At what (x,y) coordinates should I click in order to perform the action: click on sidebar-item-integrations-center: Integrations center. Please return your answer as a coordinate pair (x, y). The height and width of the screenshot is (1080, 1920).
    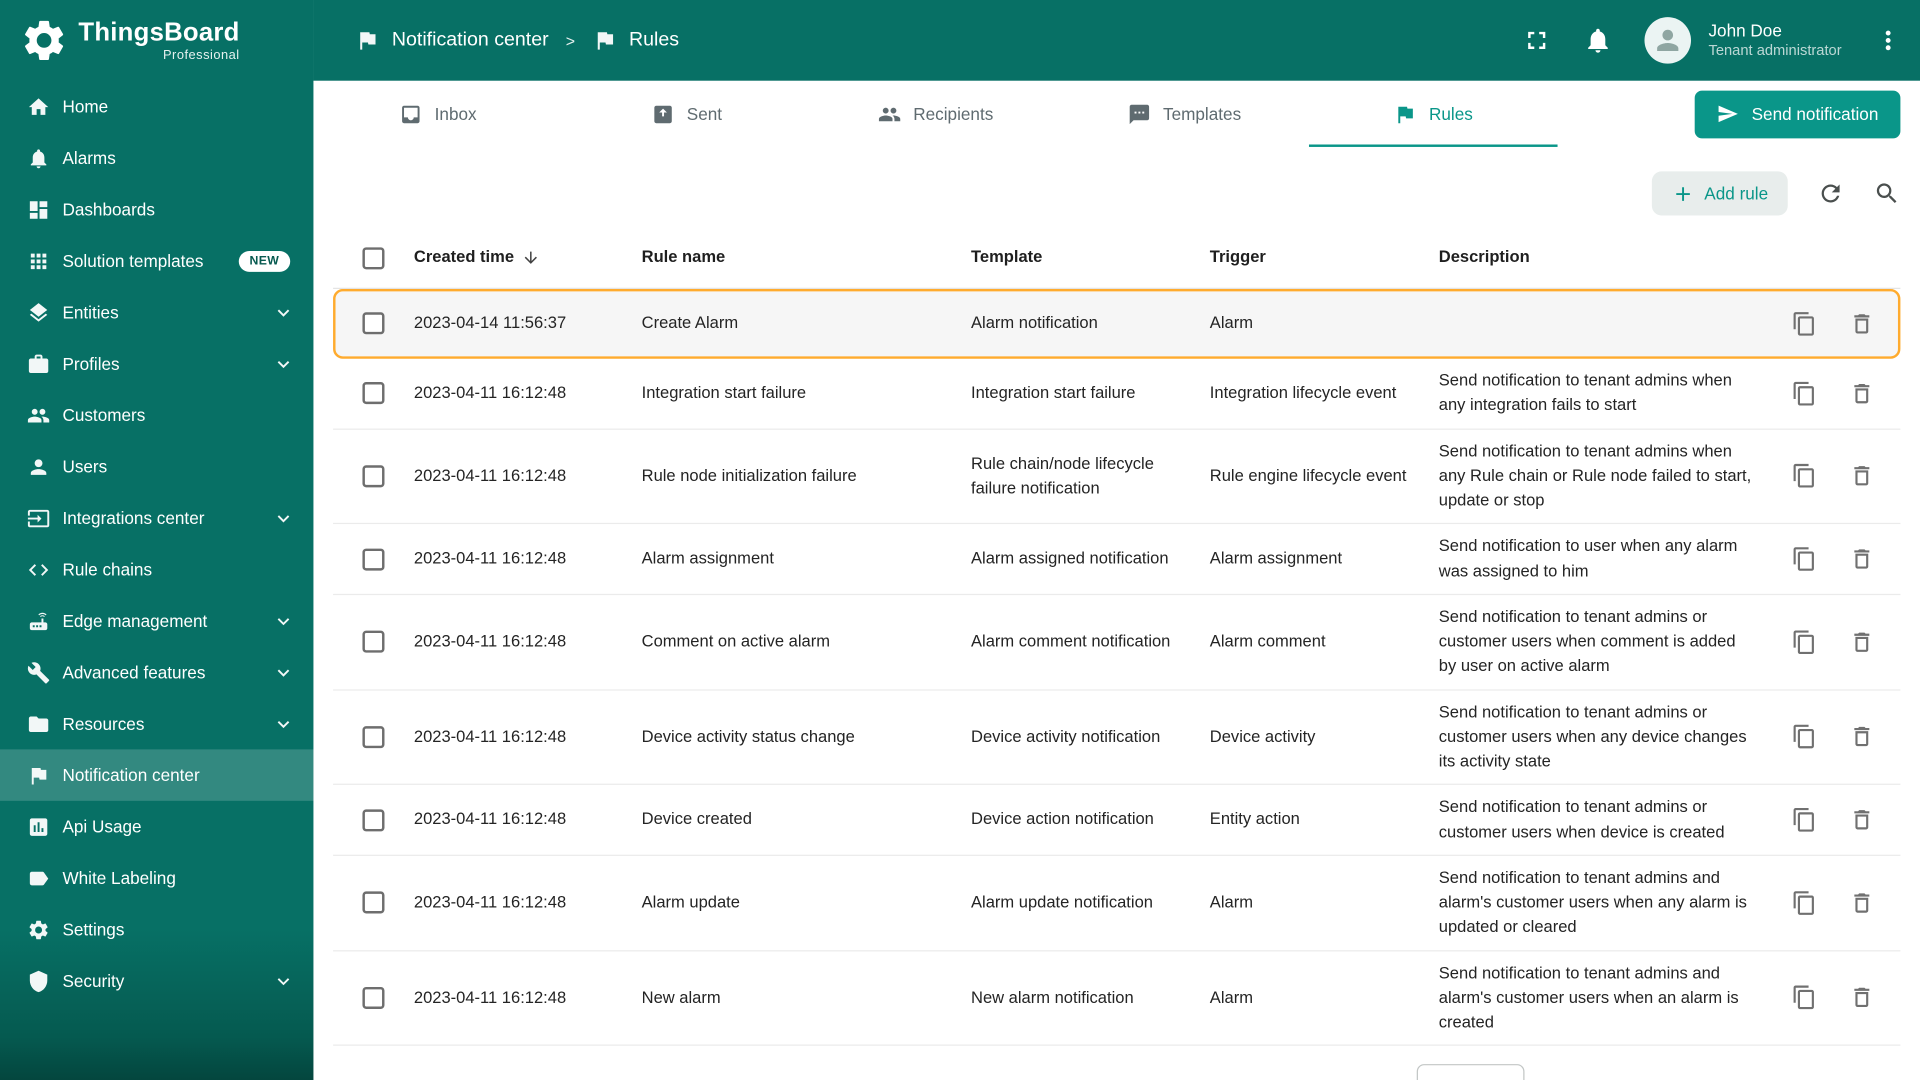
    Looking at the image, I should click on (156, 517).